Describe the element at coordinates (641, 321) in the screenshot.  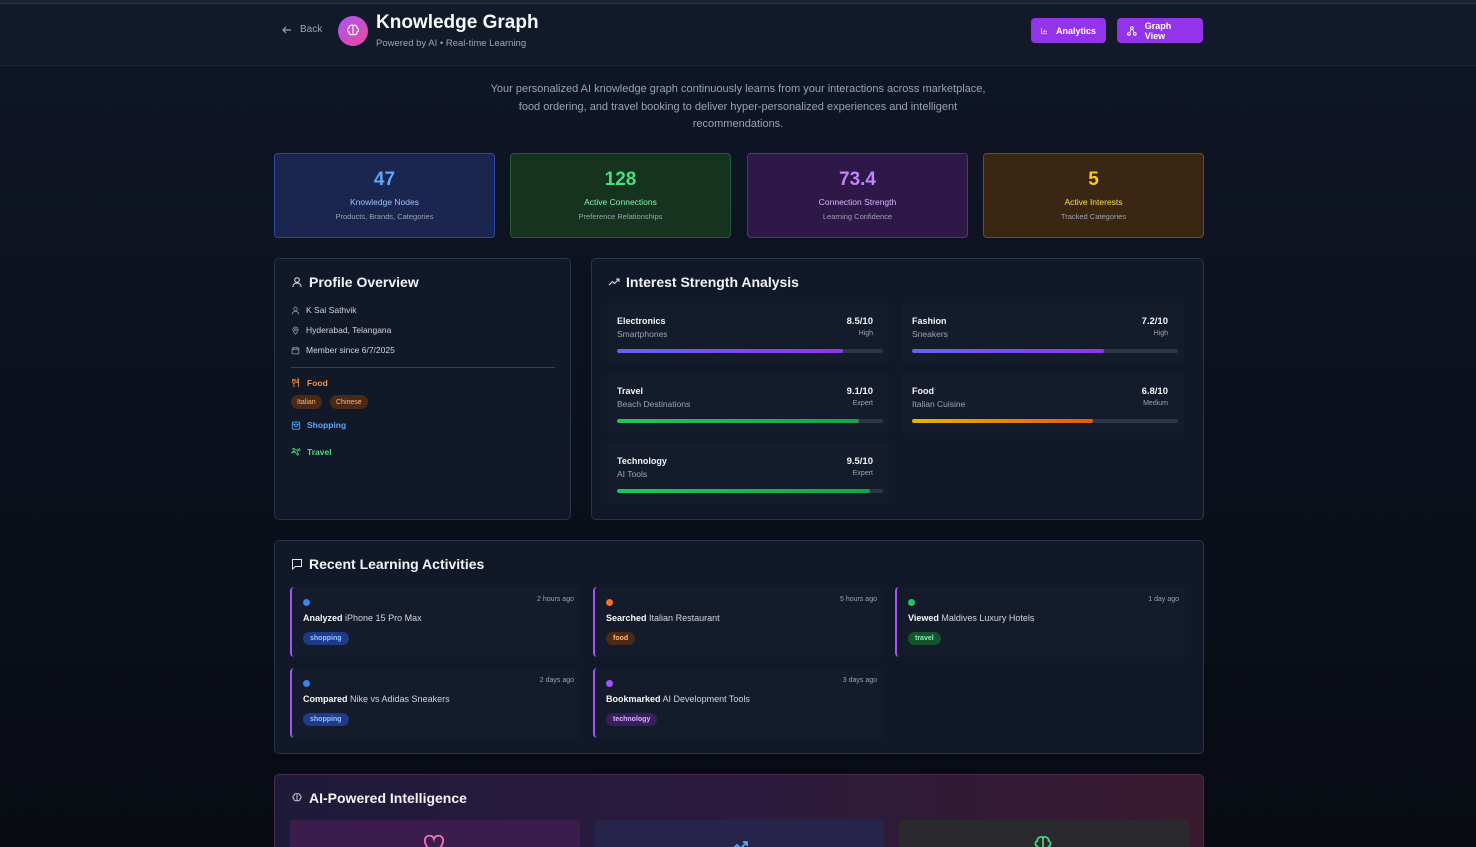
I see `interest-name: Electronics` at that location.